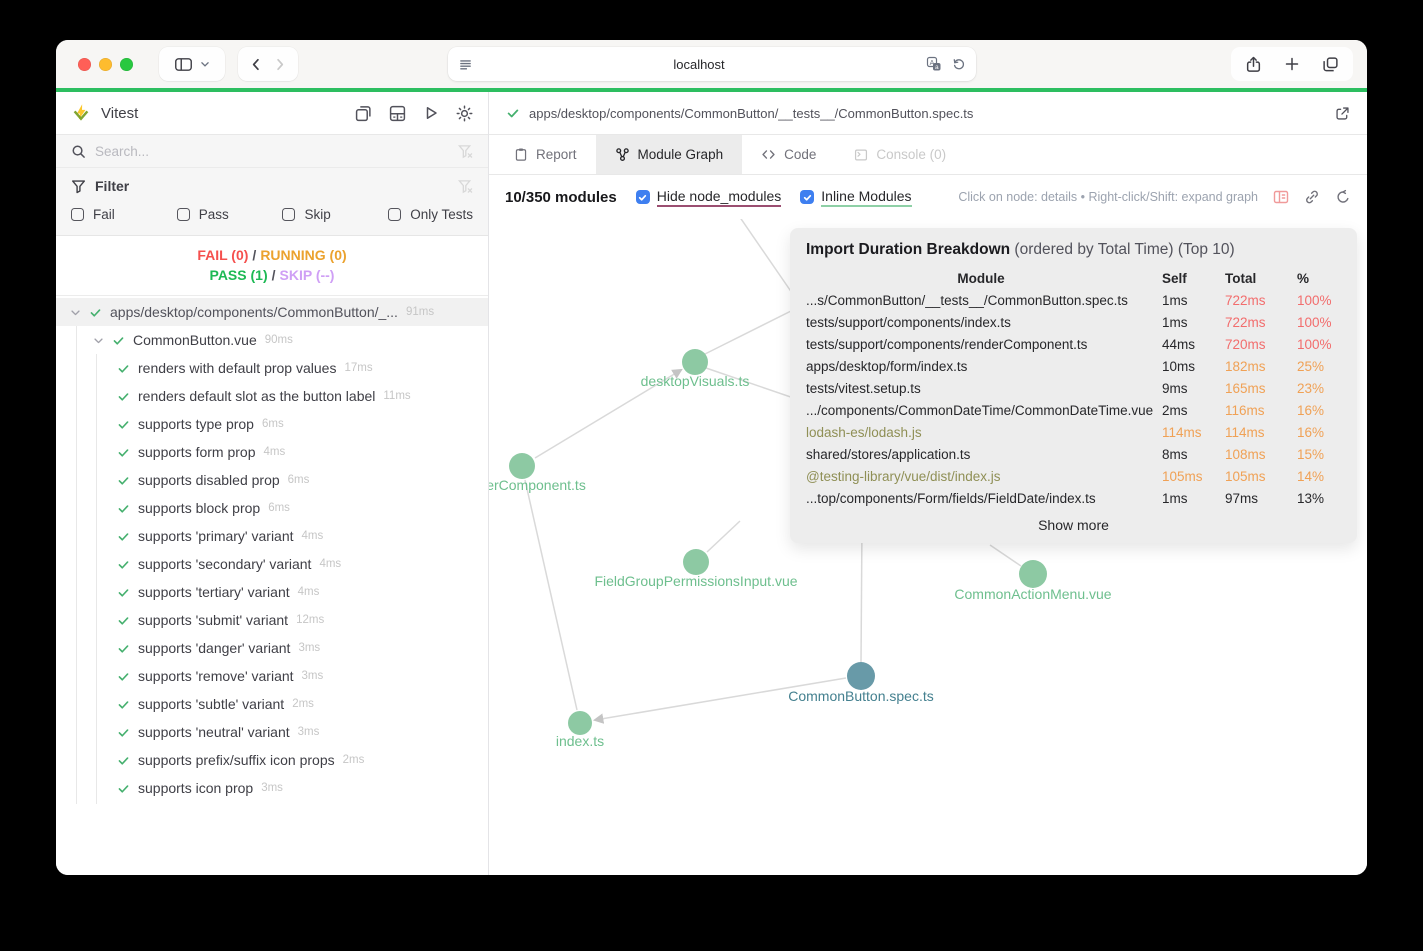 This screenshot has height=951, width=1423. I want to click on module-path: apps/desktop/form/index.ts, so click(887, 366).